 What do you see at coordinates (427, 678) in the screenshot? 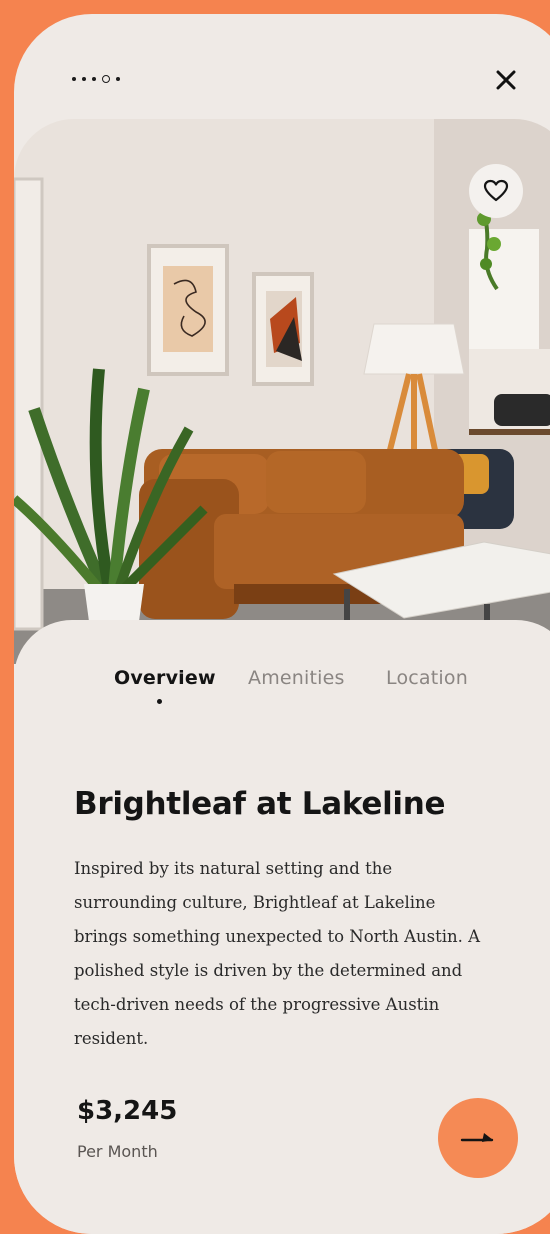
I see `tab-location: Location` at bounding box center [427, 678].